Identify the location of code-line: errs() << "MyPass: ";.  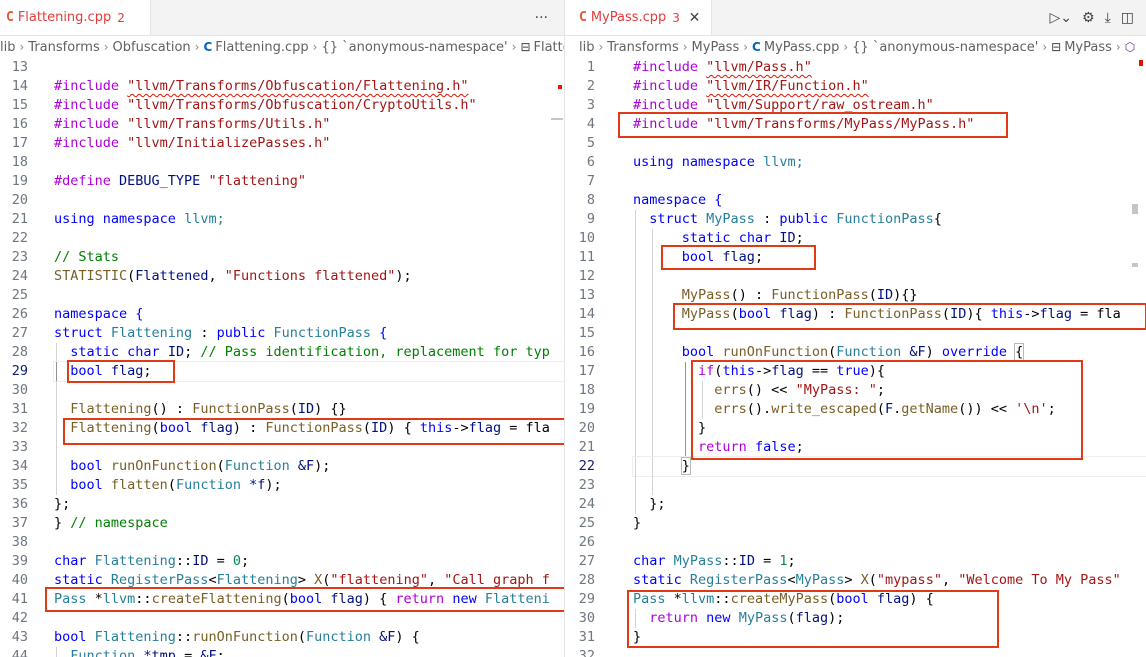
(889, 390).